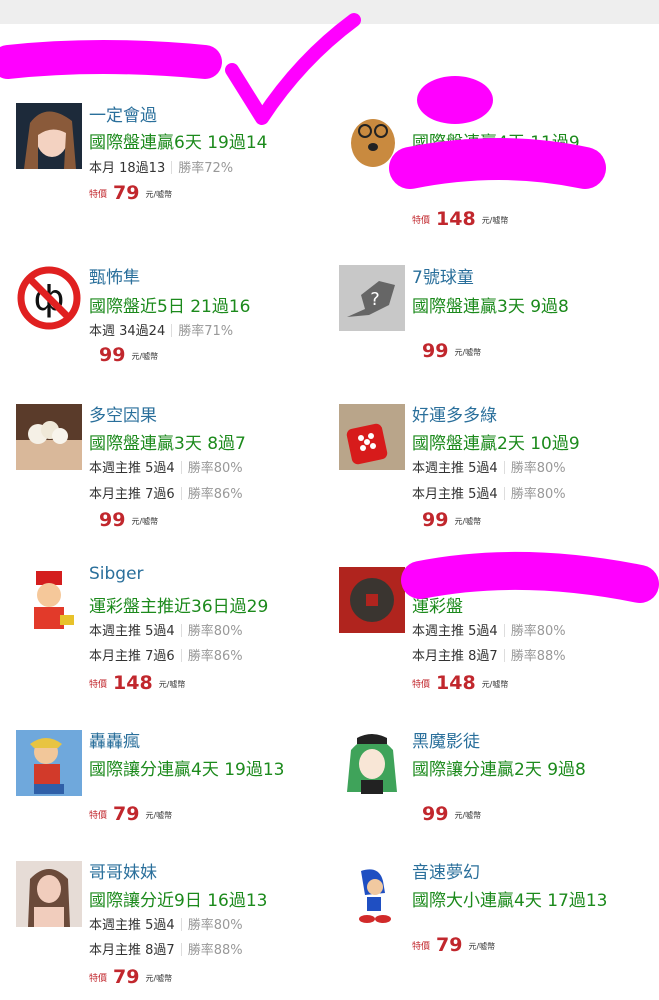 The width and height of the screenshot is (659, 1000). Describe the element at coordinates (49, 298) in the screenshot. I see `avatar: ф` at that location.